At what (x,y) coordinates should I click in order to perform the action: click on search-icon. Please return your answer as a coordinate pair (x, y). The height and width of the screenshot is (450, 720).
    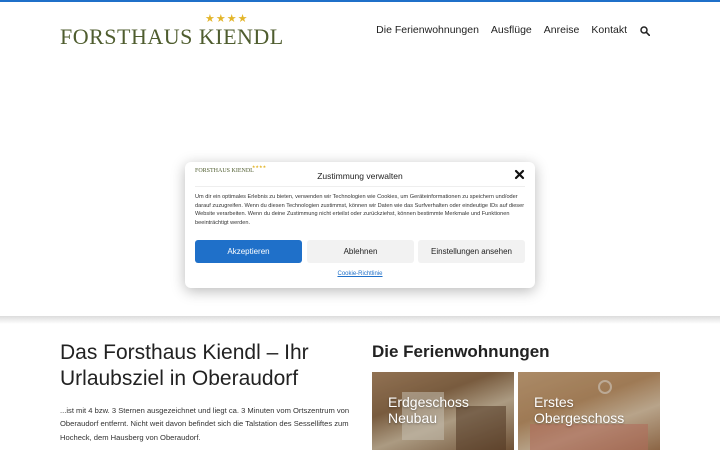
    Looking at the image, I should click on (645, 31).